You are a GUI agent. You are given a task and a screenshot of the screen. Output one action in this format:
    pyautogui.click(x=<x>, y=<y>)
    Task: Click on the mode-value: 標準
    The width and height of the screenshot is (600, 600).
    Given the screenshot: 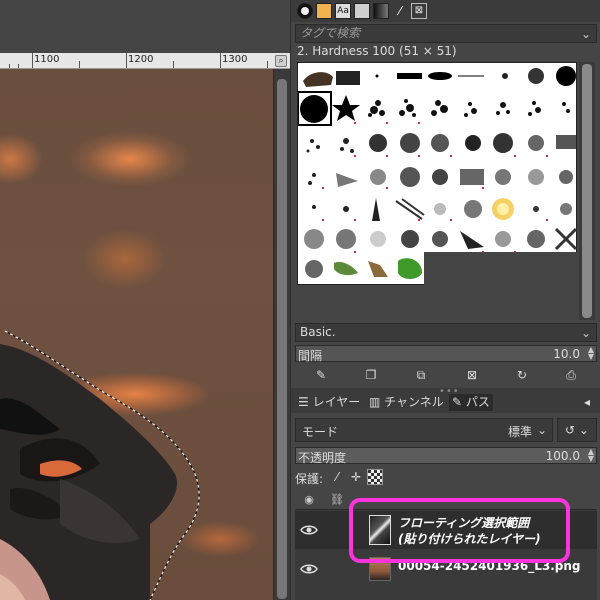 What is the action you would take?
    pyautogui.click(x=519, y=432)
    